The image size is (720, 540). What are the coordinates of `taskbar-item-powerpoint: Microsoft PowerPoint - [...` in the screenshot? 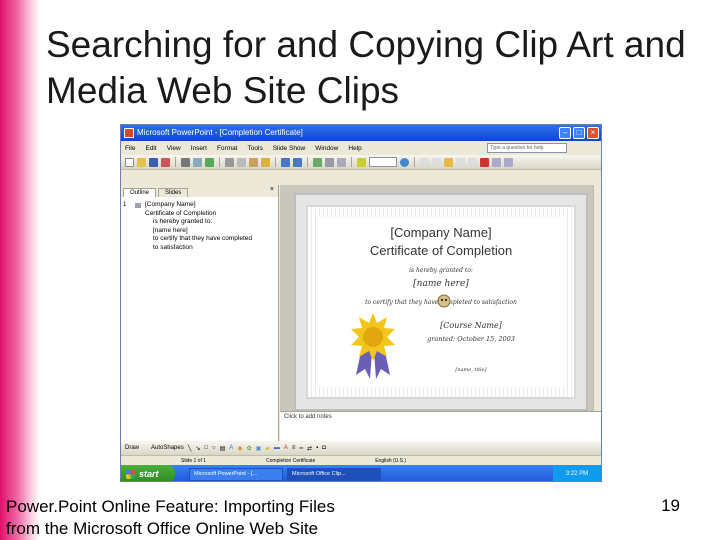 It's located at (236, 474).